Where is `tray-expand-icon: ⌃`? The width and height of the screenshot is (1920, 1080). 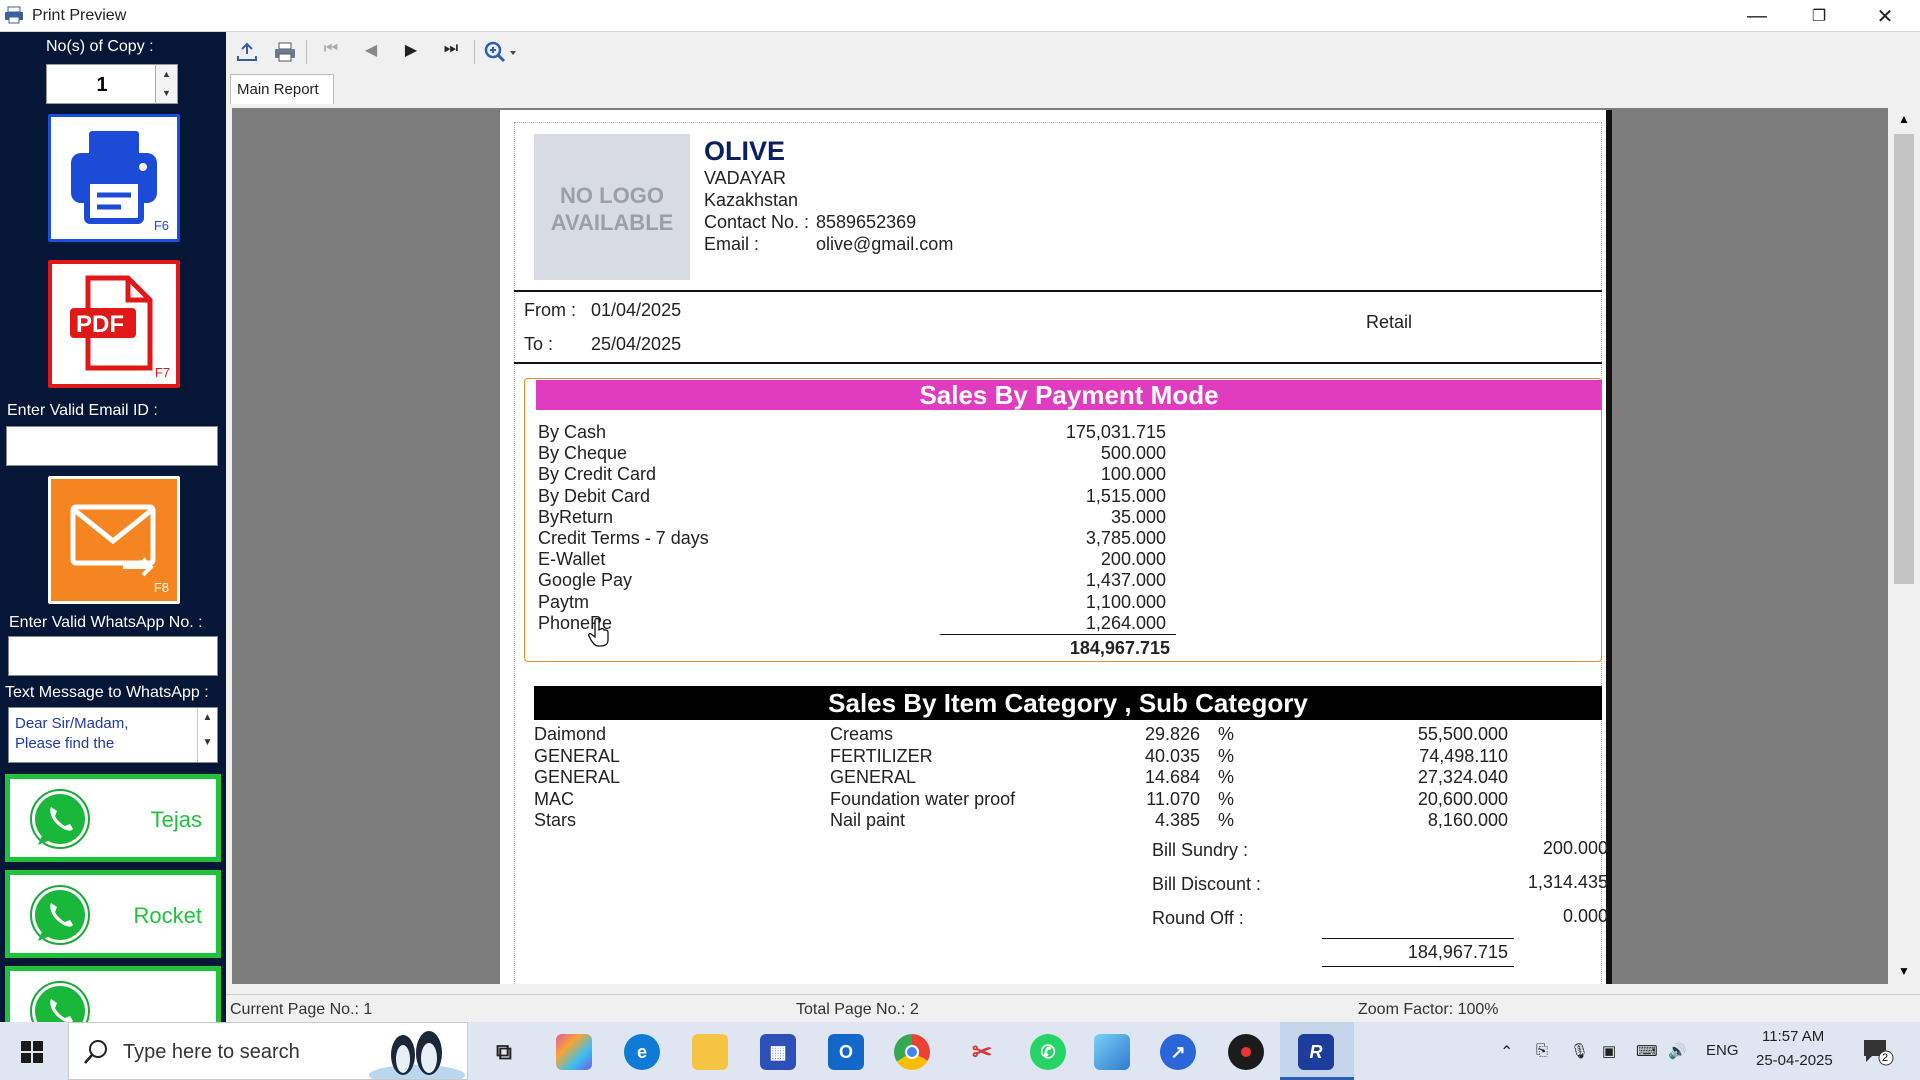 tray-expand-icon: ⌃ is located at coordinates (1506, 1052).